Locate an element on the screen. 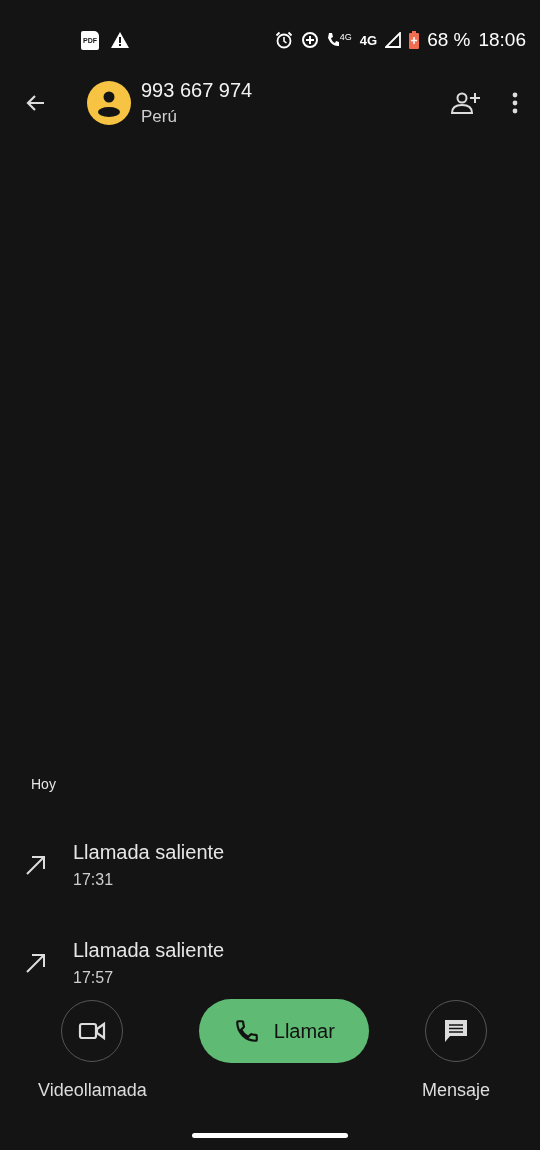 The width and height of the screenshot is (540, 1150). phone-number: 993 667 974 is located at coordinates (197, 90).